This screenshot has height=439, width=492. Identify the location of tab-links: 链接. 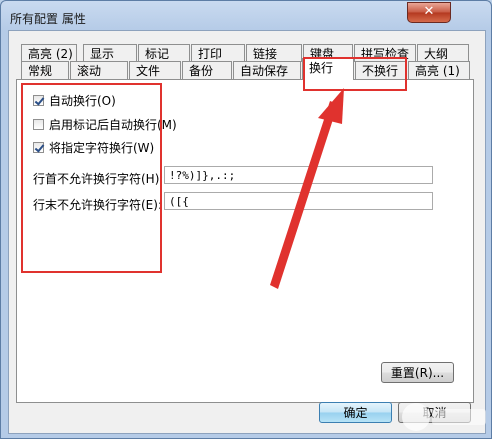
(274, 53).